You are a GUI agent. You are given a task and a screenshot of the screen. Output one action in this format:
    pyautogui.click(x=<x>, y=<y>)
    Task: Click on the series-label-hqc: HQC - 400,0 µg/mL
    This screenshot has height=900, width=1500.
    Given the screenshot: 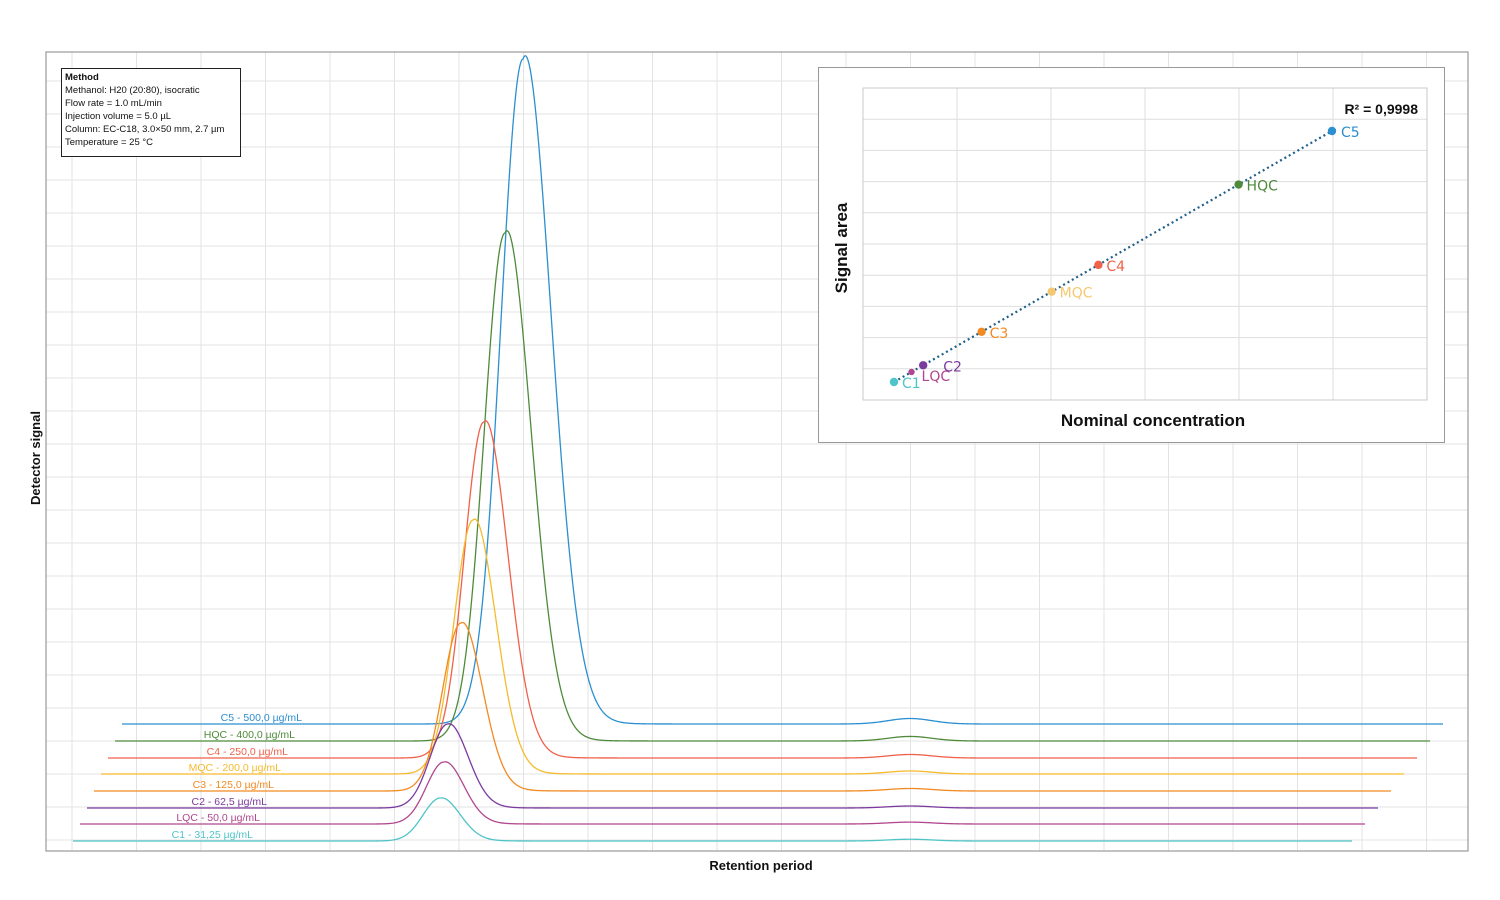 What is the action you would take?
    pyautogui.click(x=249, y=735)
    